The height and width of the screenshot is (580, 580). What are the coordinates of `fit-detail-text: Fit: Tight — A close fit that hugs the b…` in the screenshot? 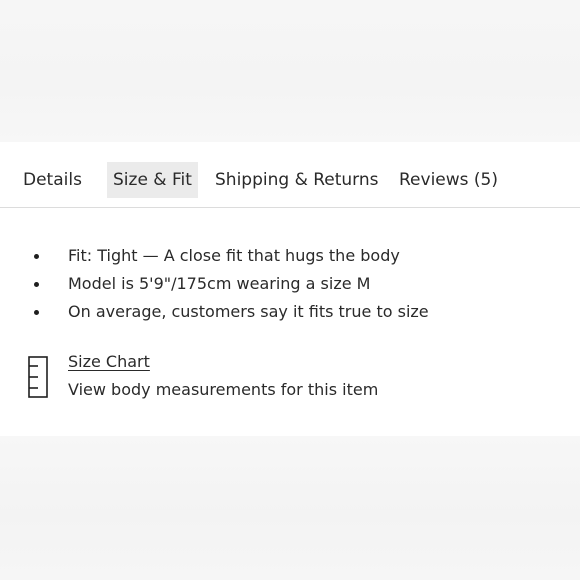 It's located at (234, 255).